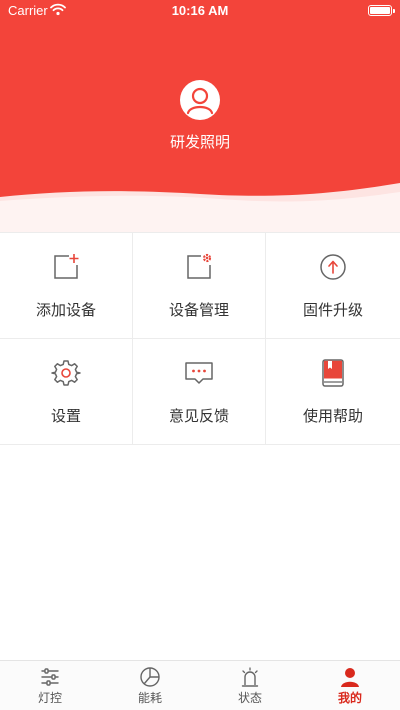 This screenshot has width=400, height=710. I want to click on add-device-label: 添加设备, so click(65, 310).